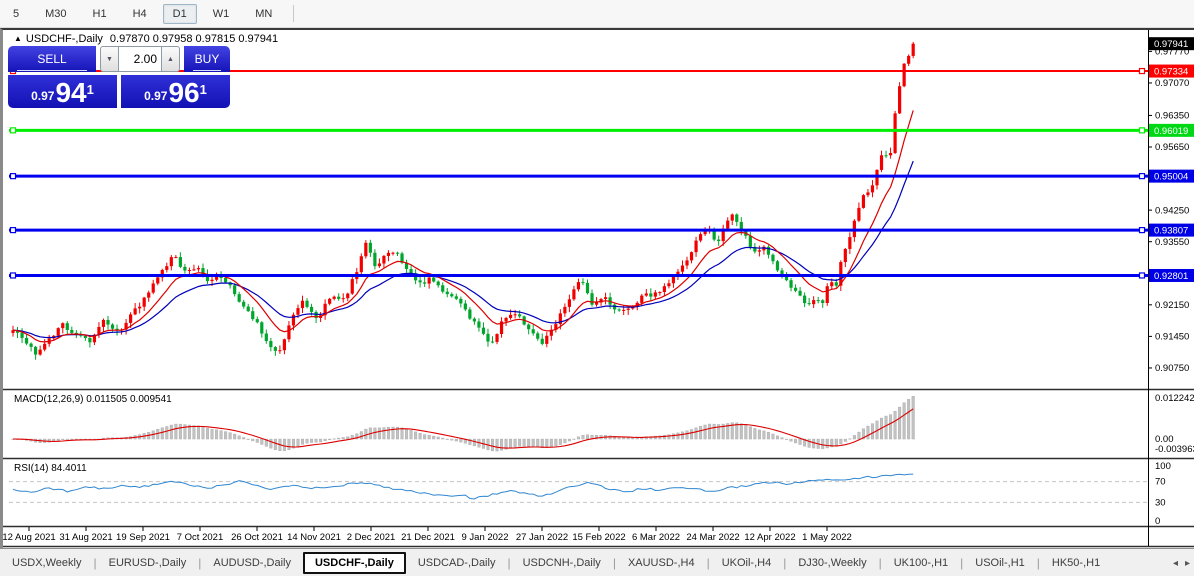  I want to click on date-label: 21 Dec 2021, so click(428, 537).